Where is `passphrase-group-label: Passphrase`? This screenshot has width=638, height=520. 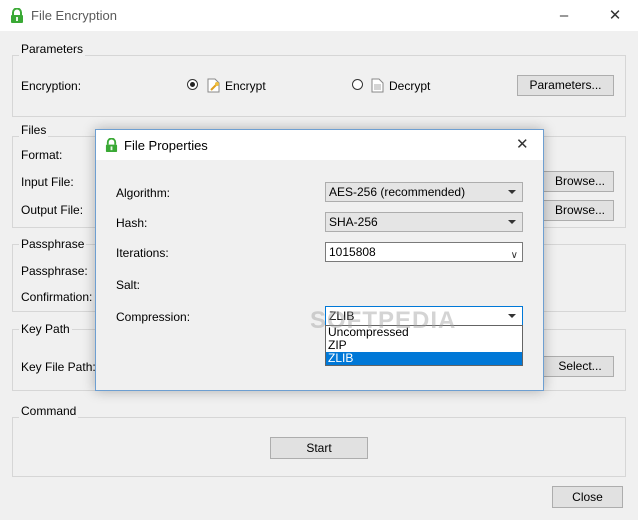
passphrase-group-label: Passphrase is located at coordinates (53, 244).